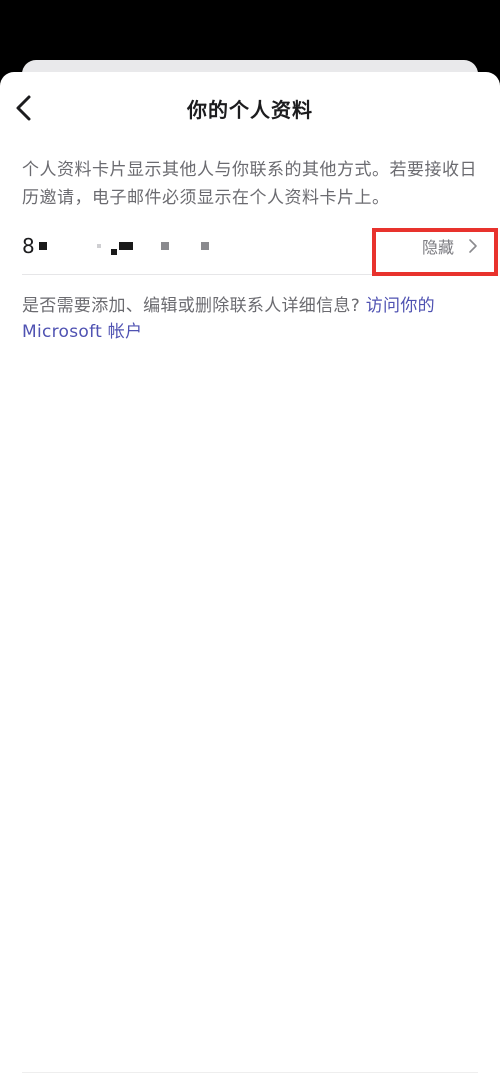 This screenshot has width=500, height=1083. Describe the element at coordinates (437, 247) in the screenshot. I see `visibility-label: 隐藏` at that location.